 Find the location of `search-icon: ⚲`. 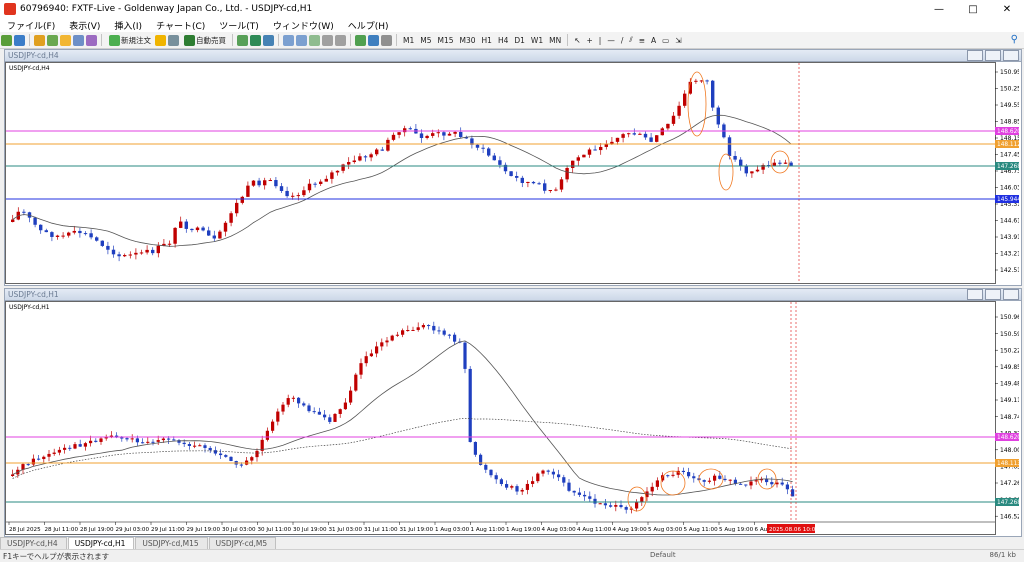

search-icon: ⚲ is located at coordinates (1014, 39).